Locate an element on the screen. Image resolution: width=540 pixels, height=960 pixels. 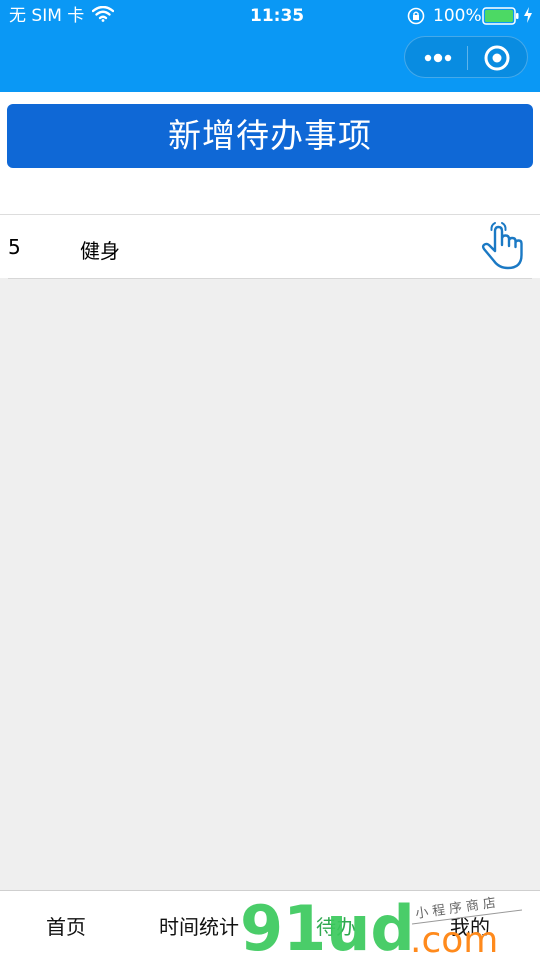
tab-mine: 我的 is located at coordinates (470, 925).